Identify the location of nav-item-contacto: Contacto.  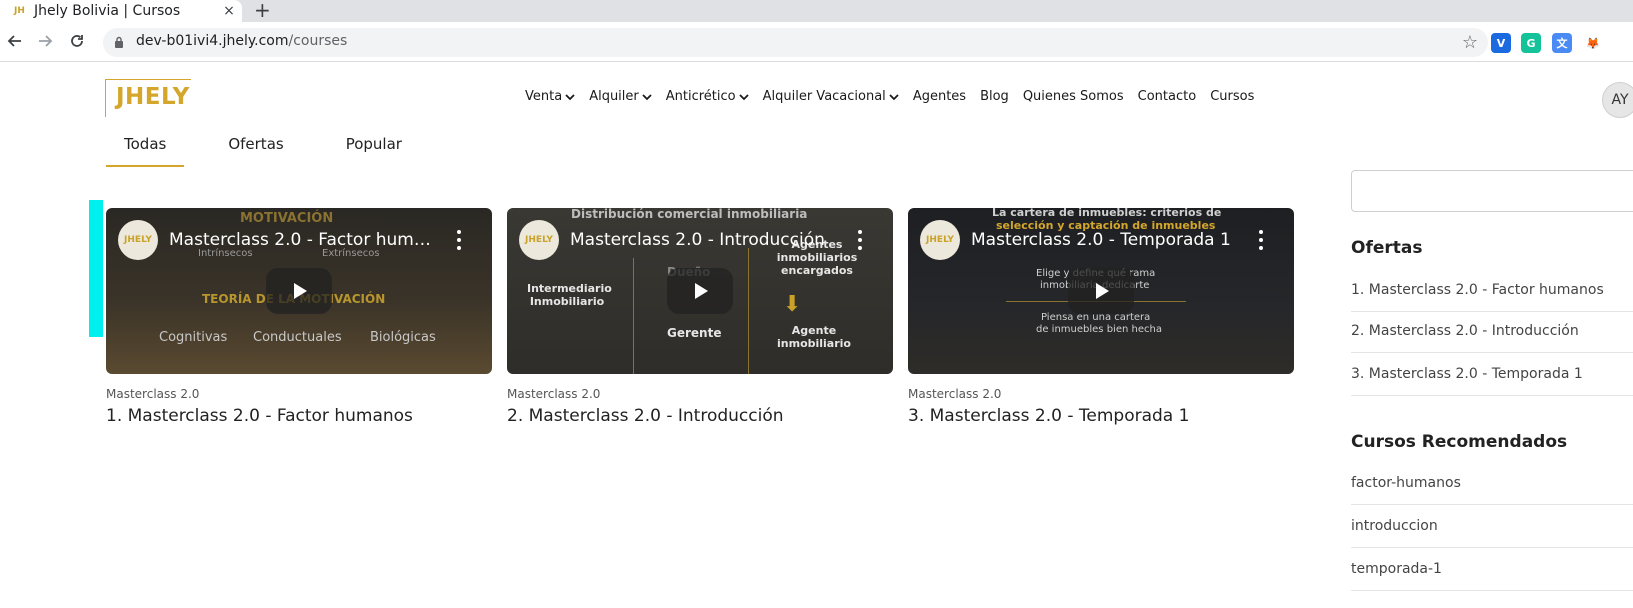
(1167, 96).